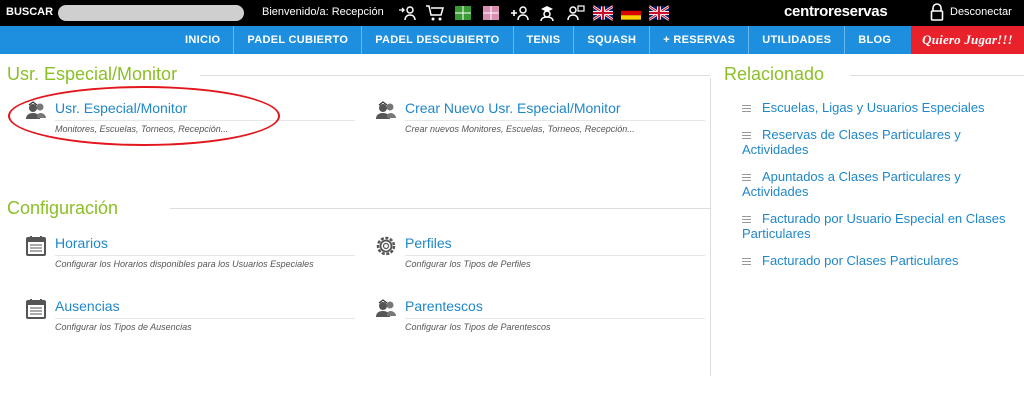  Describe the element at coordinates (67, 208) in the screenshot. I see `section-title-config: Configuración` at that location.